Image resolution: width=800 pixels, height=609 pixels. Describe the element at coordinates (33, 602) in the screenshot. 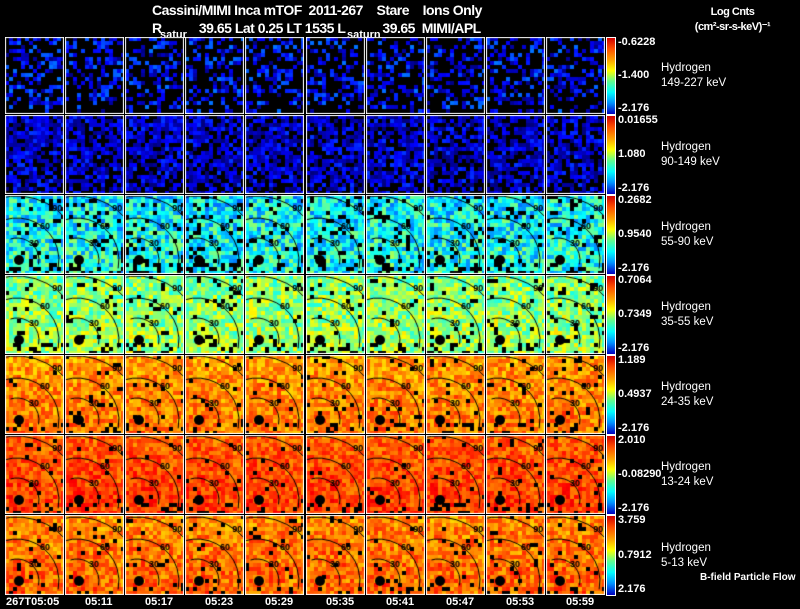

I see `time-tick-label: 267T05:05` at that location.